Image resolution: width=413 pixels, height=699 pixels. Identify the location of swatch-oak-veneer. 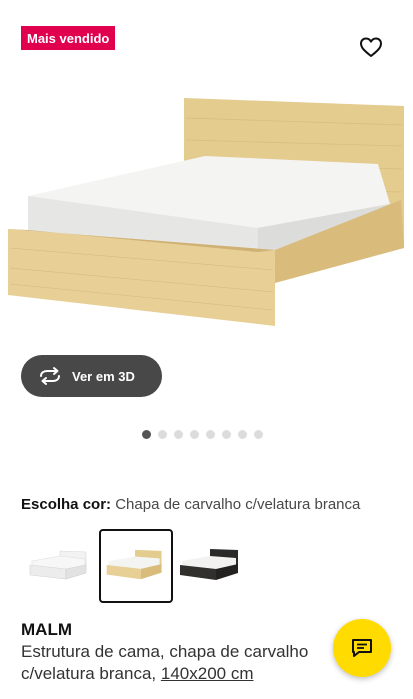
(136, 566).